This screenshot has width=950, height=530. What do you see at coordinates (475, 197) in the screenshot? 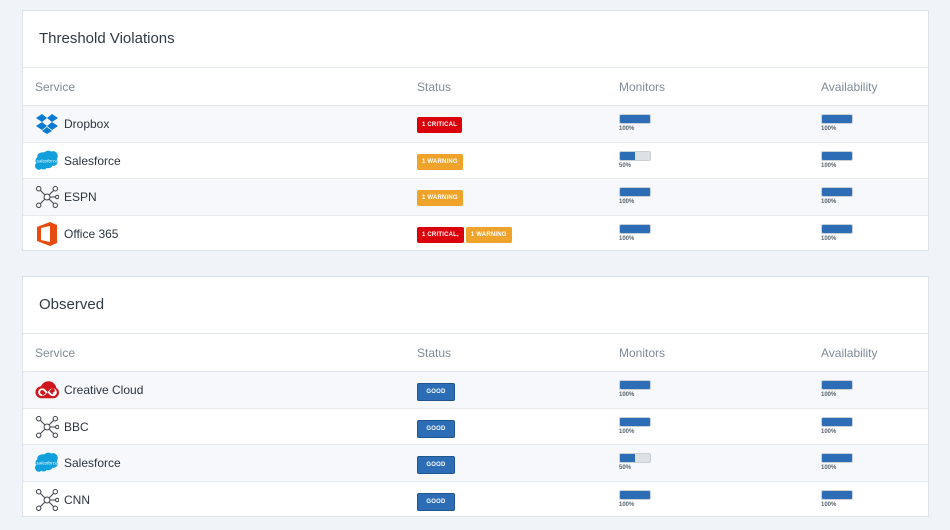
I see `table-row: ESPN 1 WARNING 100% 100%` at bounding box center [475, 197].